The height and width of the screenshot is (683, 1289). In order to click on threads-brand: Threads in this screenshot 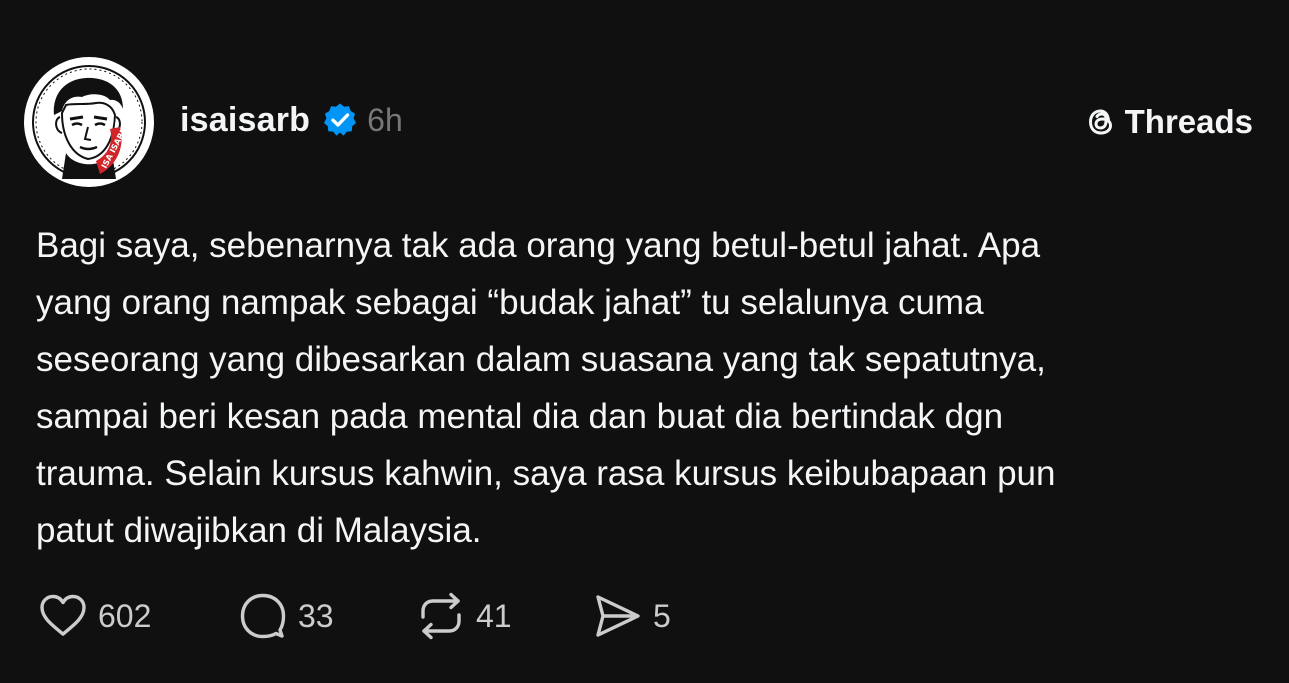, I will do `click(1168, 122)`.